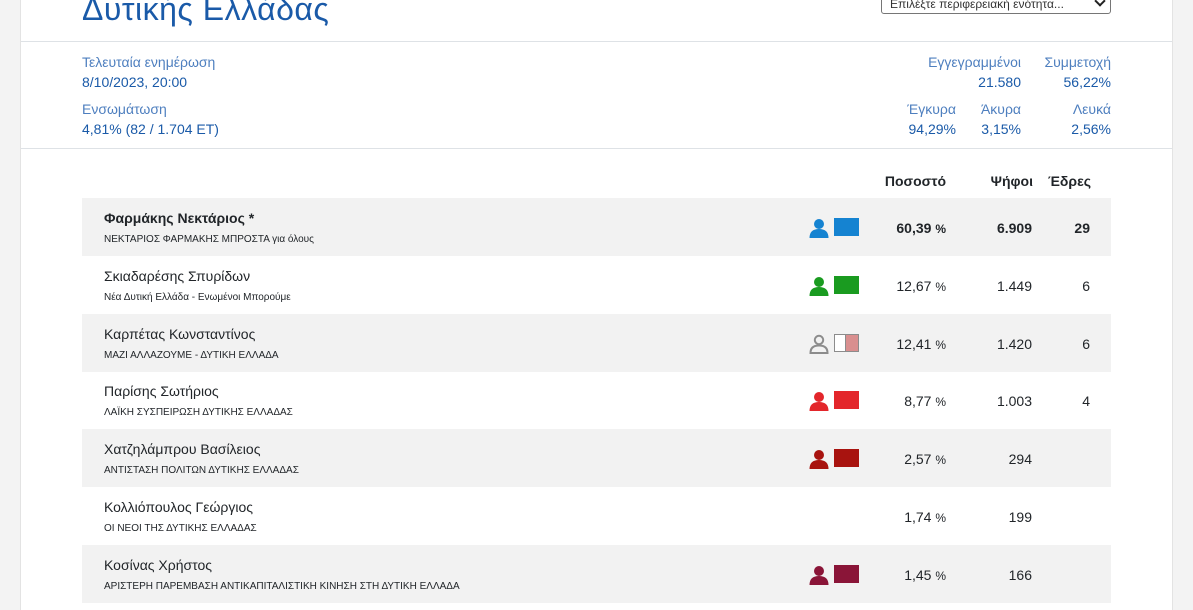  Describe the element at coordinates (1000, 109) in the screenshot. I see `invalid-label: Άκυρα` at that location.